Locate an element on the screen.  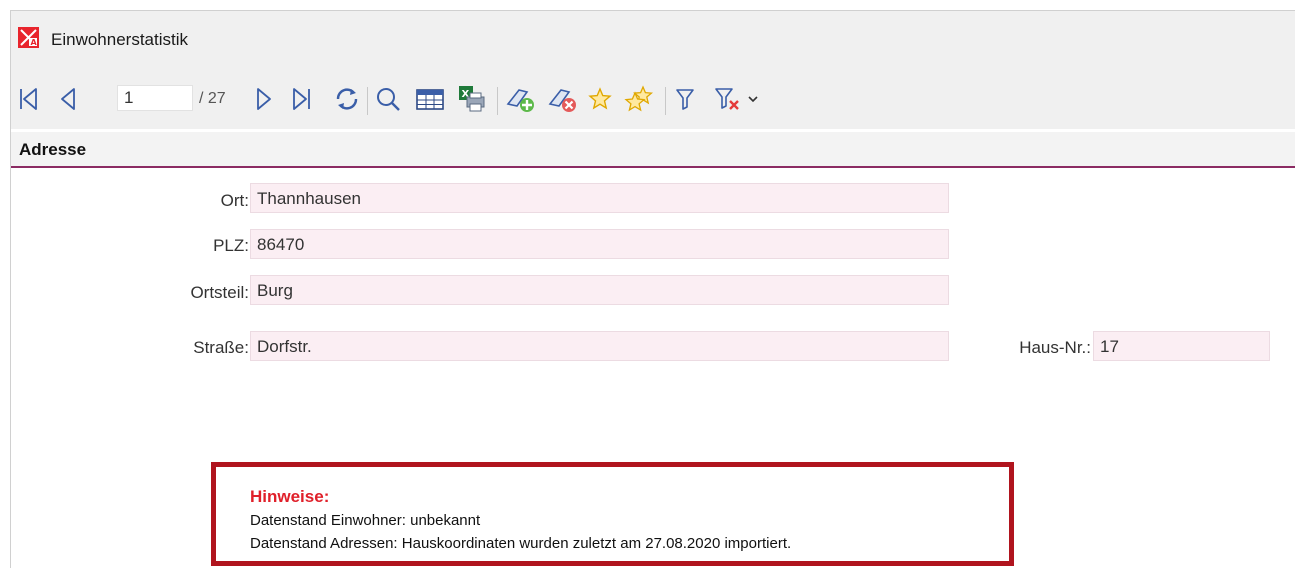
filter-icon is located at coordinates (685, 99).